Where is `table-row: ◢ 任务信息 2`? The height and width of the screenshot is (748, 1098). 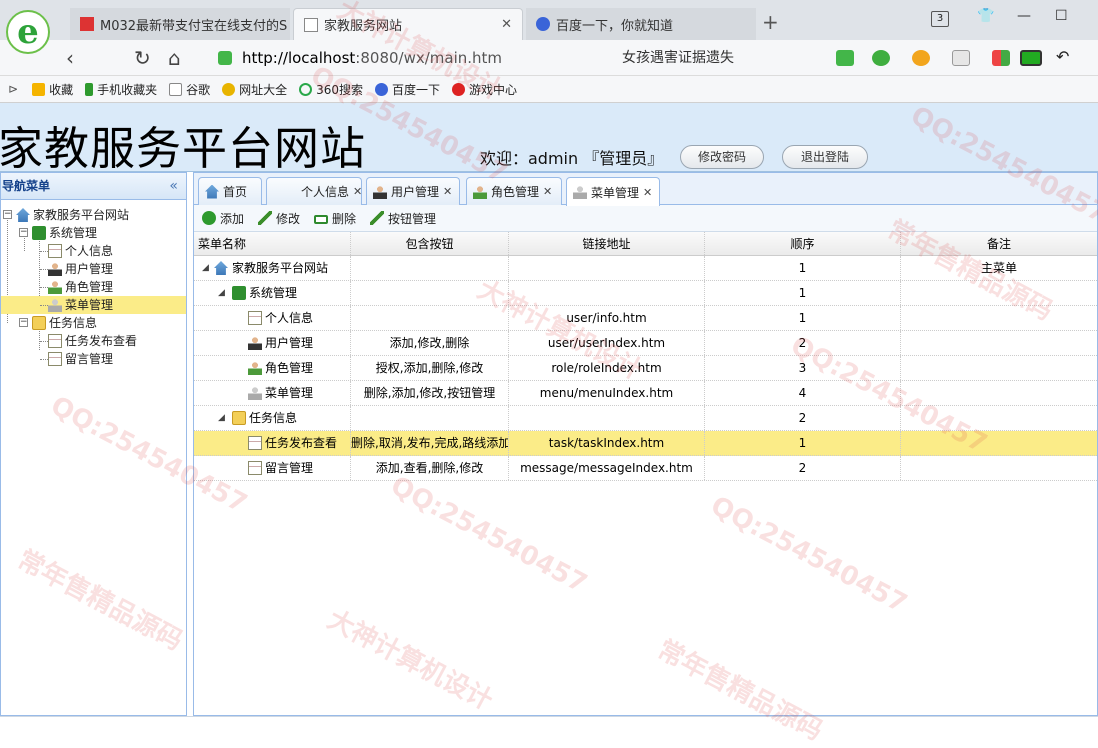 table-row: ◢ 任务信息 2 is located at coordinates (645, 418).